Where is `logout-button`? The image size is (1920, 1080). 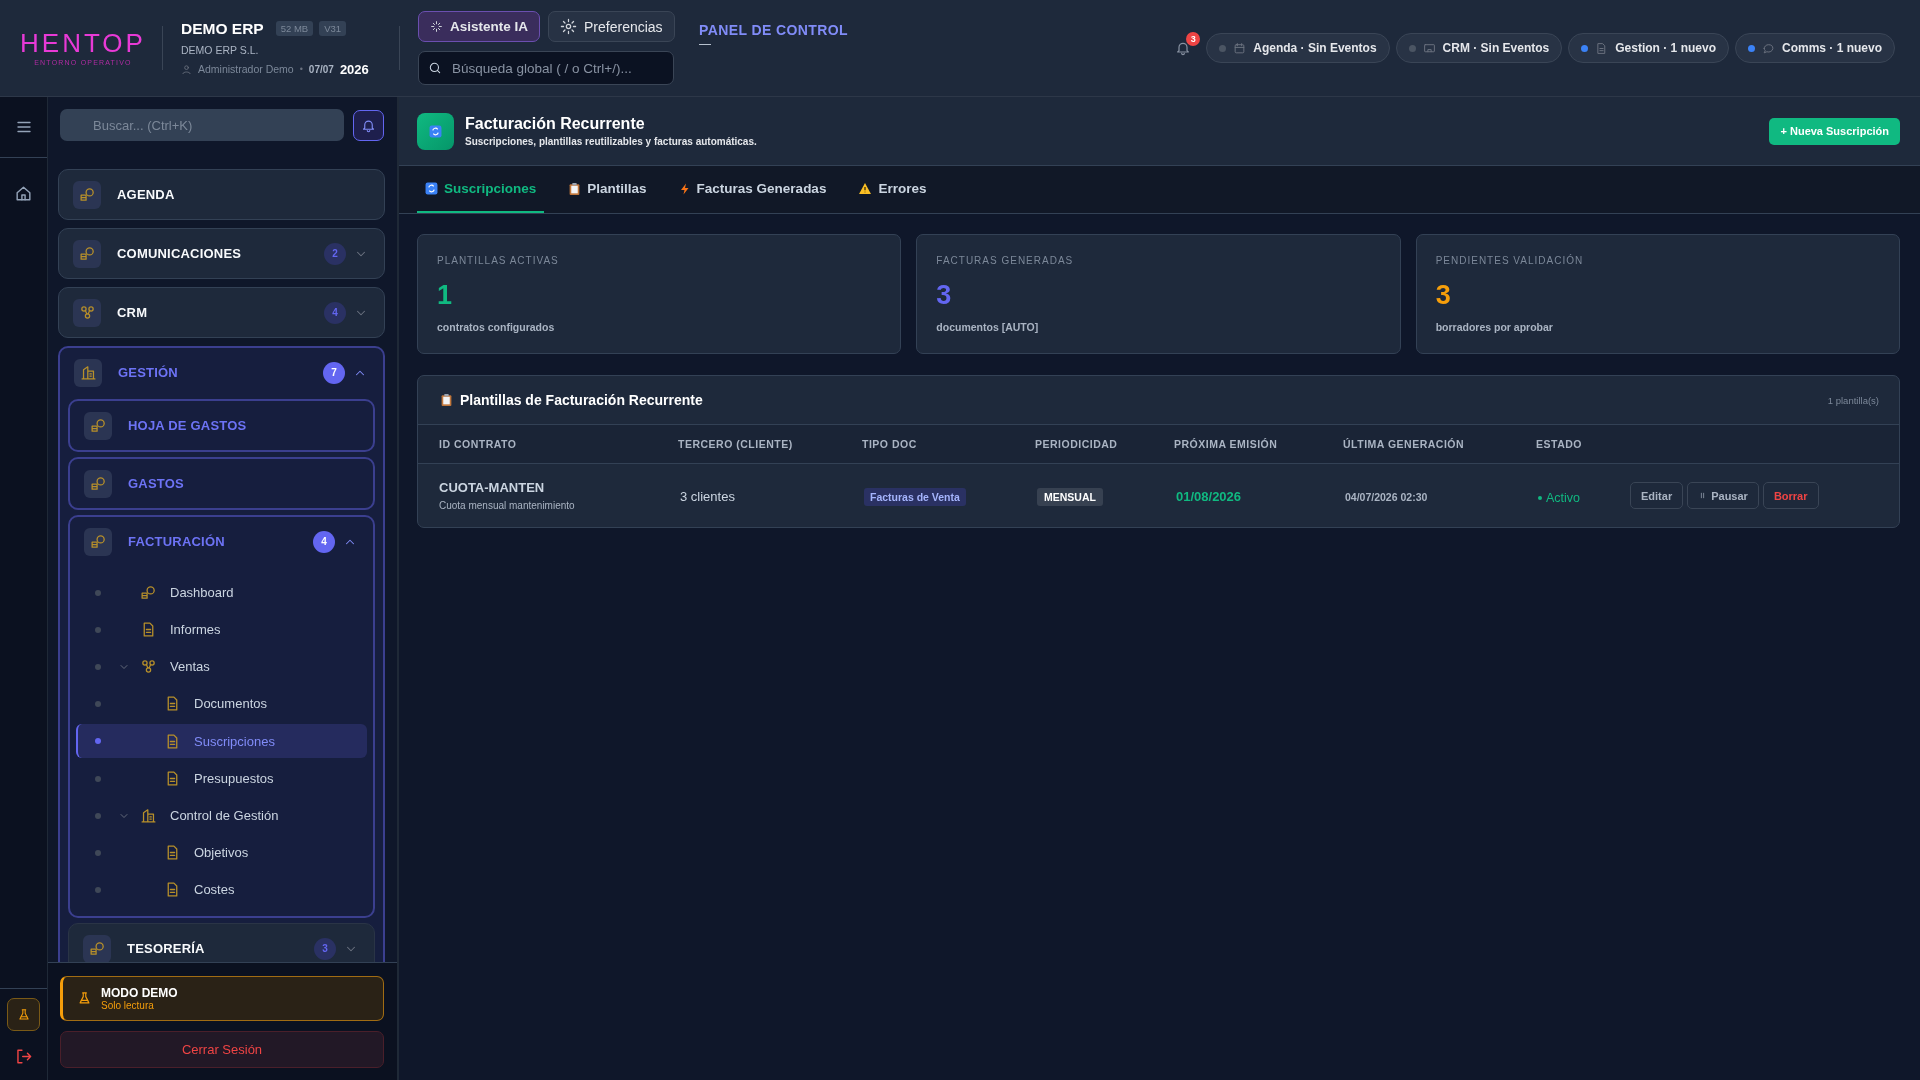
logout-button is located at coordinates (23, 1056).